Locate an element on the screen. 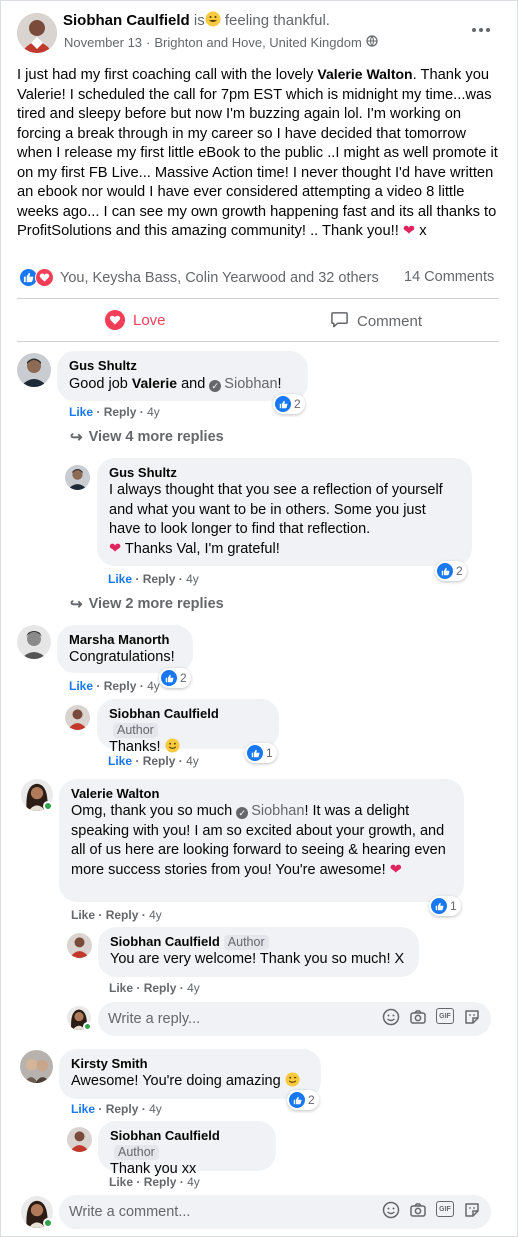 The height and width of the screenshot is (1237, 518). reaction-count: 2 is located at coordinates (459, 571).